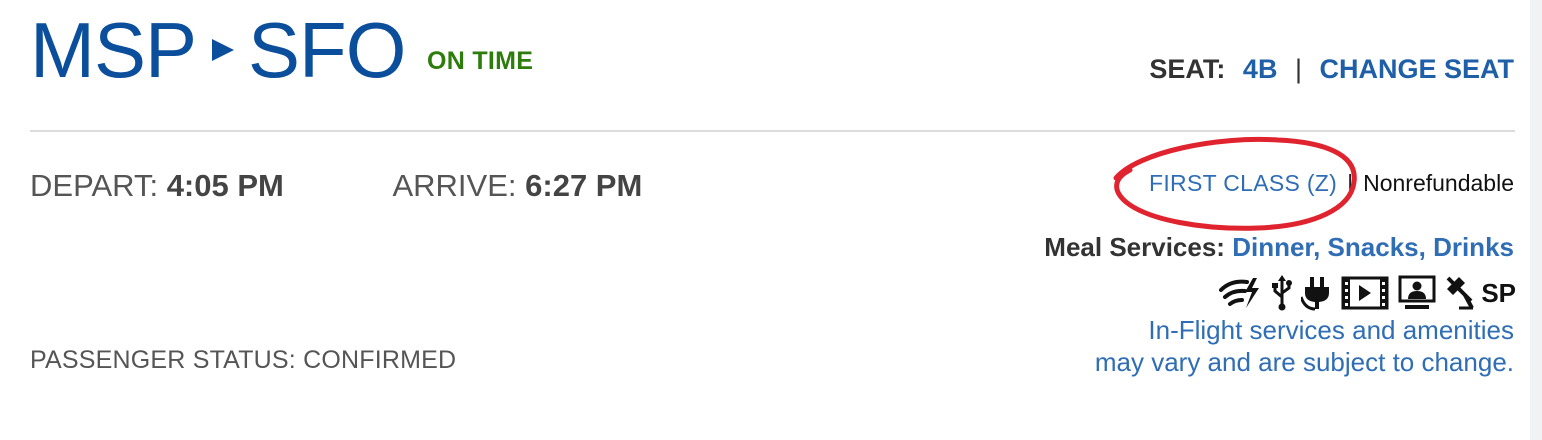 The image size is (1542, 440). I want to click on seat-info: SEAT: 4B | CHANGE SEAT, so click(1331, 69).